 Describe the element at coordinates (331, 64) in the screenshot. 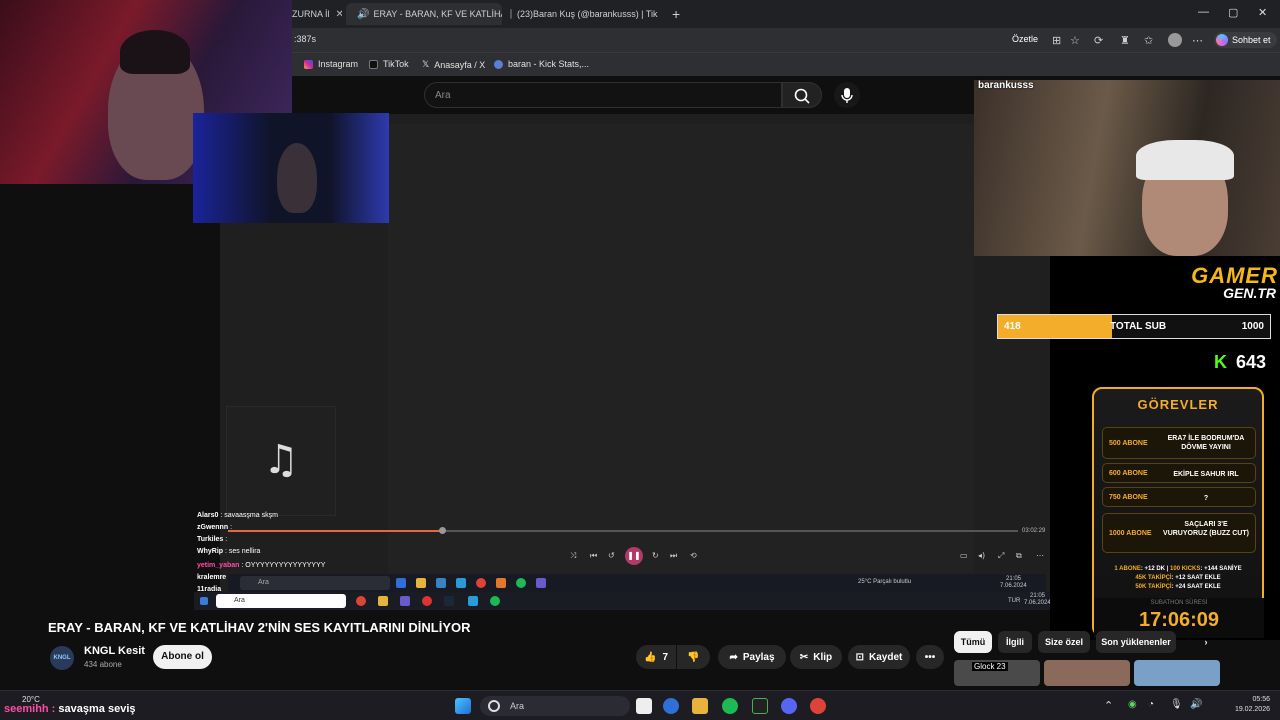

I see `bookmark-instagram: Instagram` at that location.